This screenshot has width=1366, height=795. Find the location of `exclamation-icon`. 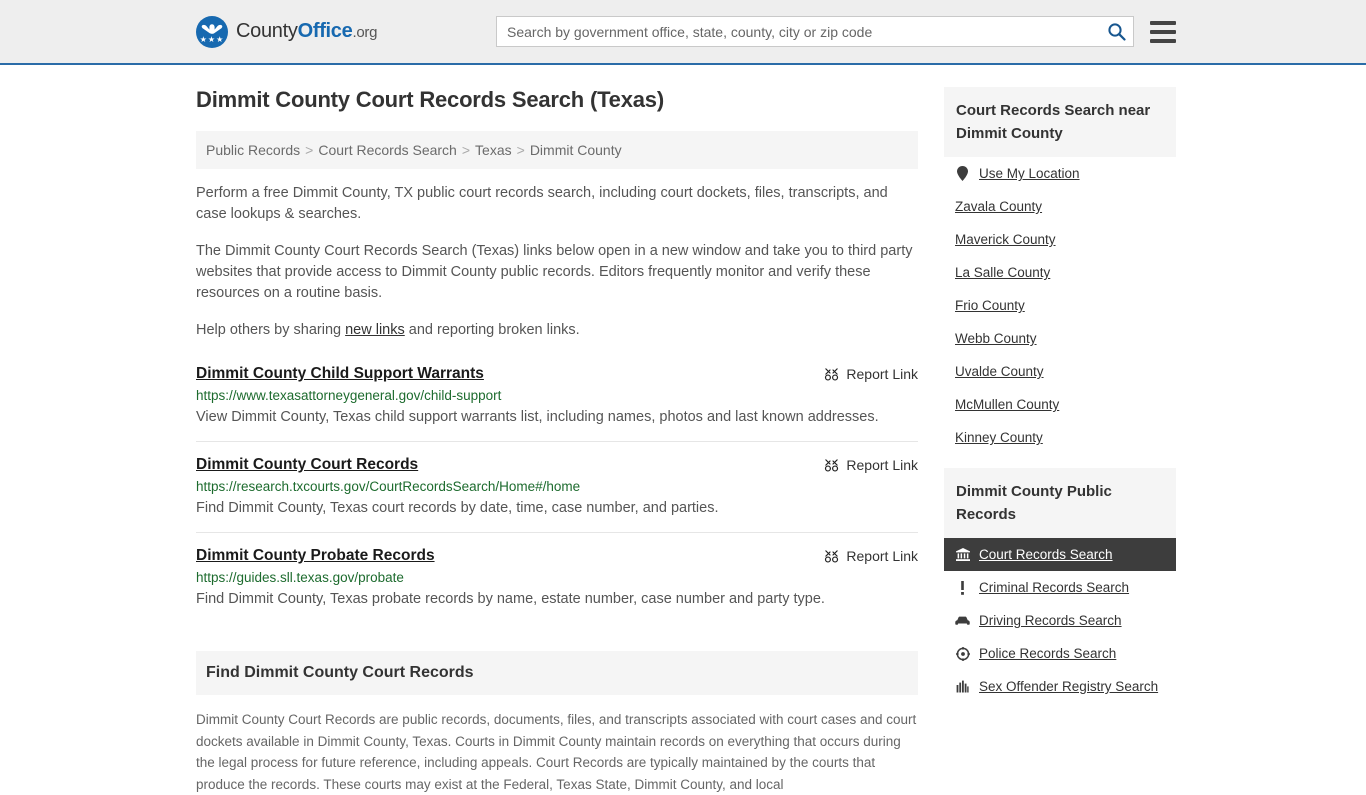

exclamation-icon is located at coordinates (962, 587).